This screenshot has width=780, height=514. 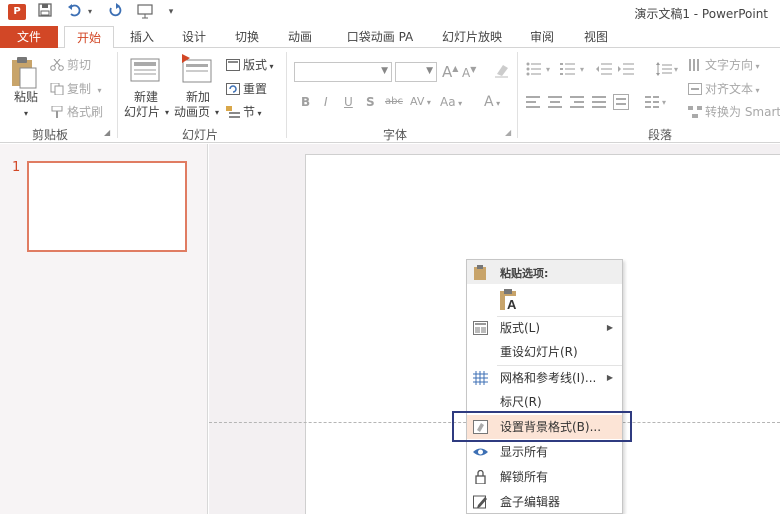 What do you see at coordinates (192, 112) in the screenshot?
I see `new-animation-page-label-2: 动画页` at bounding box center [192, 112].